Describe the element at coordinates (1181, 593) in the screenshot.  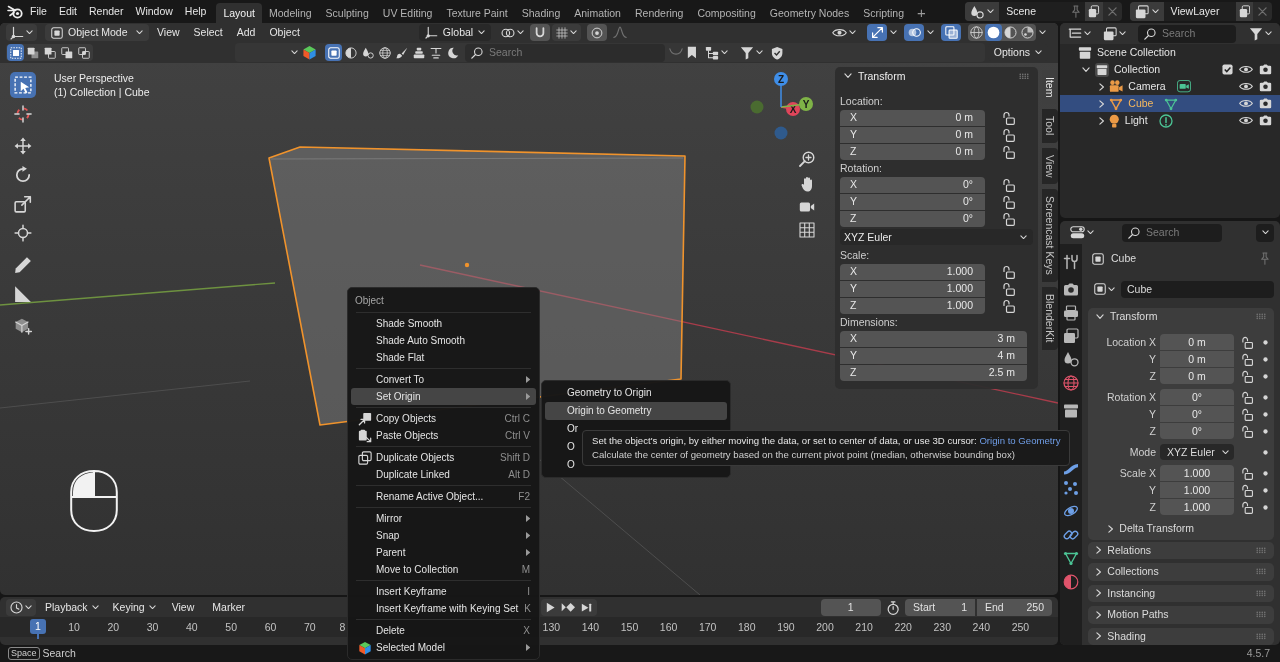
I see `panel-header: Instancing` at that location.